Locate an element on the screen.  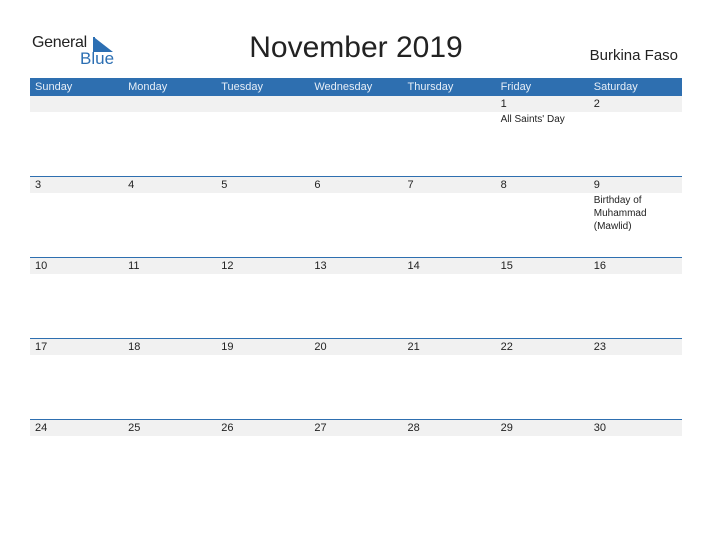
day-number: 11 is located at coordinates (134, 266).